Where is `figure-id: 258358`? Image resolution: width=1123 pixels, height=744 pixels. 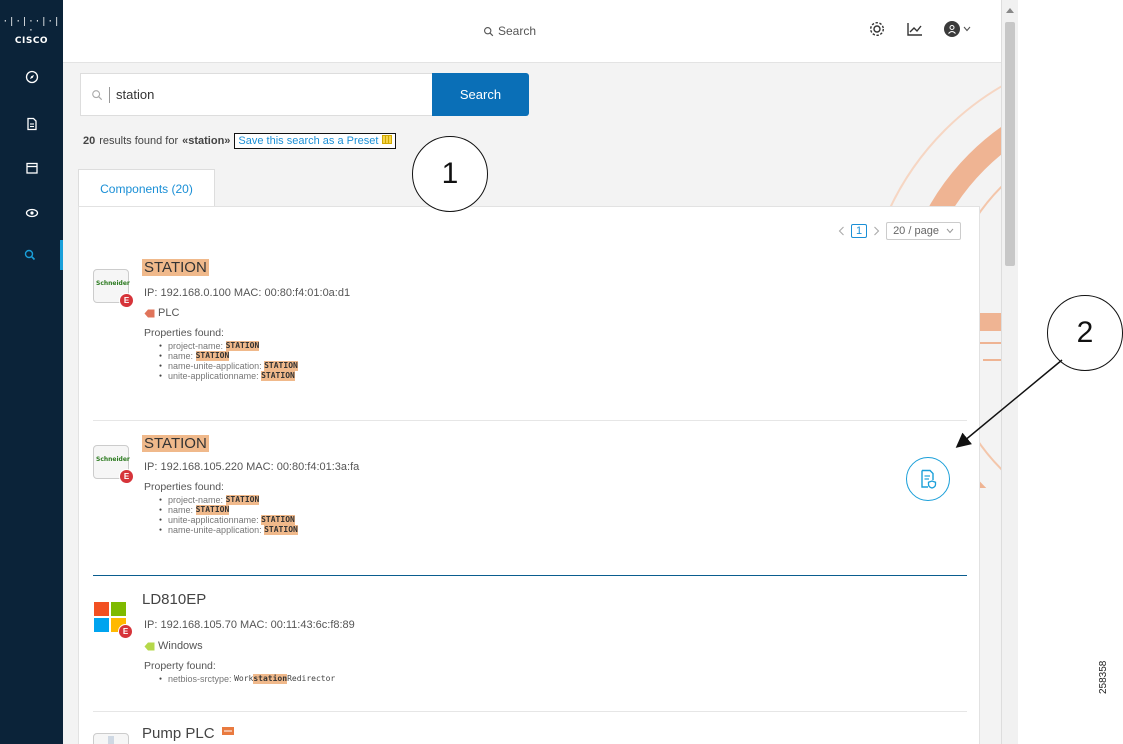
figure-id: 258358 is located at coordinates (1103, 677).